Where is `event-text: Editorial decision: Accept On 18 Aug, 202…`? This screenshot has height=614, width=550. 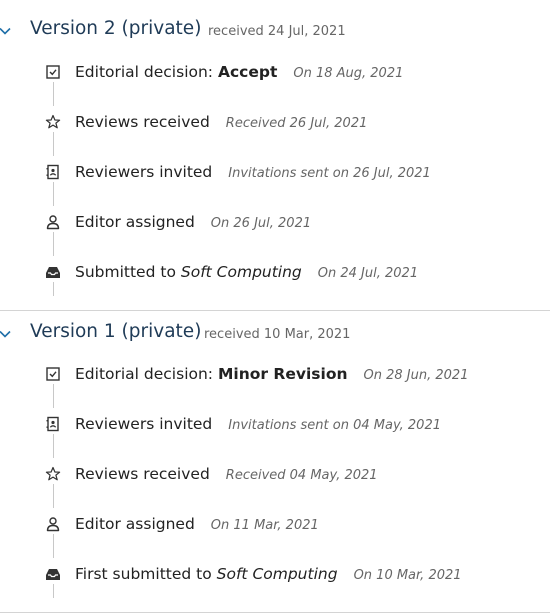
event-text: Editorial decision: Accept On 18 Aug, 202… is located at coordinates (239, 72).